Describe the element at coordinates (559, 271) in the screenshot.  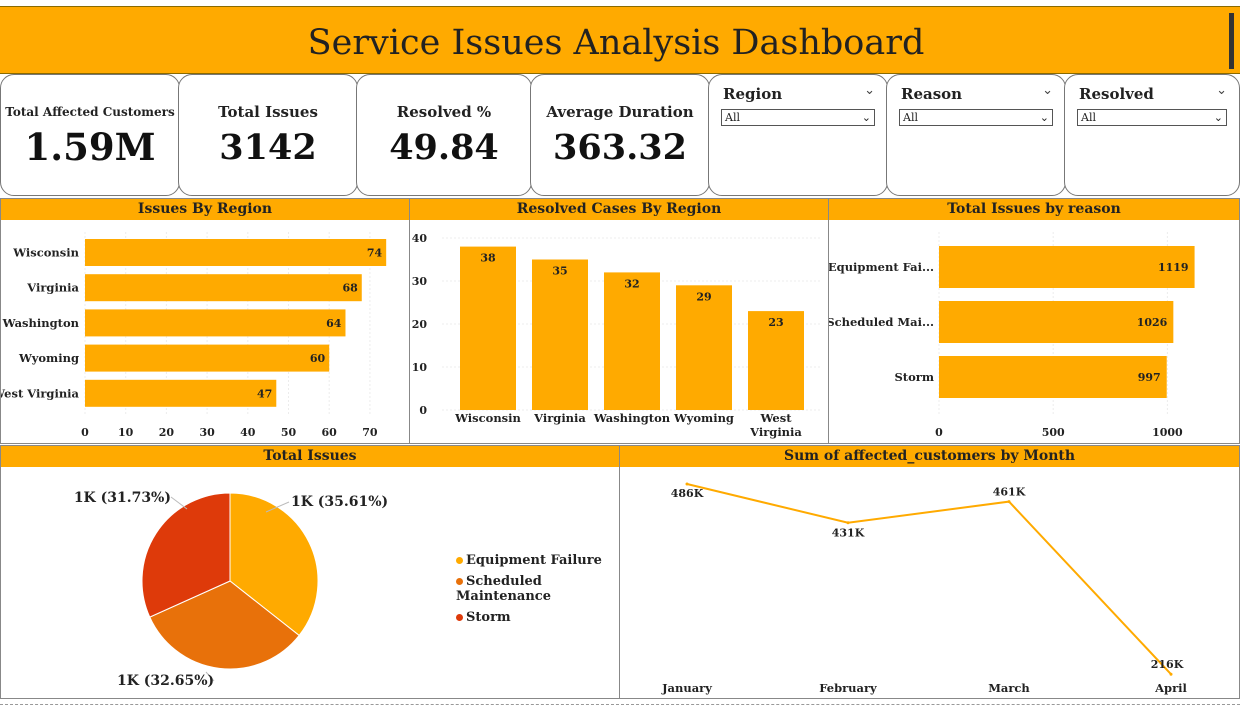
I see `data-label: 35` at that location.